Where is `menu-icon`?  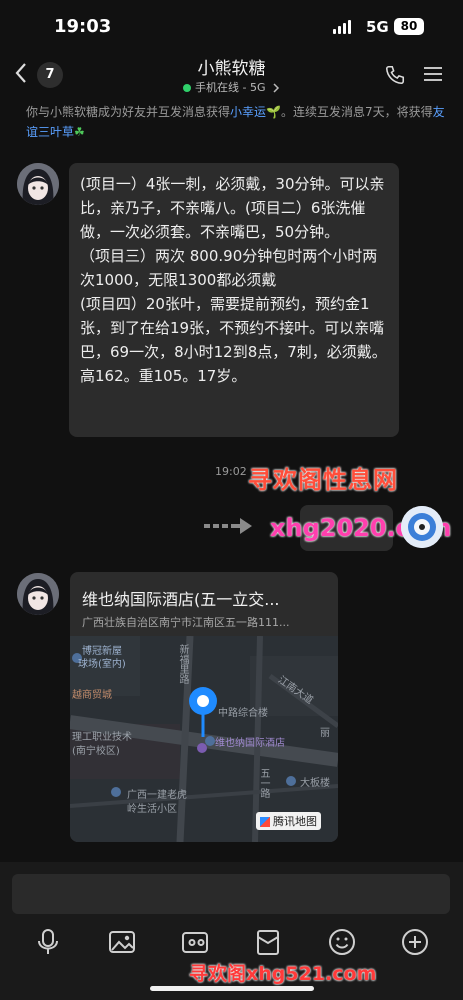
menu-icon is located at coordinates (433, 74).